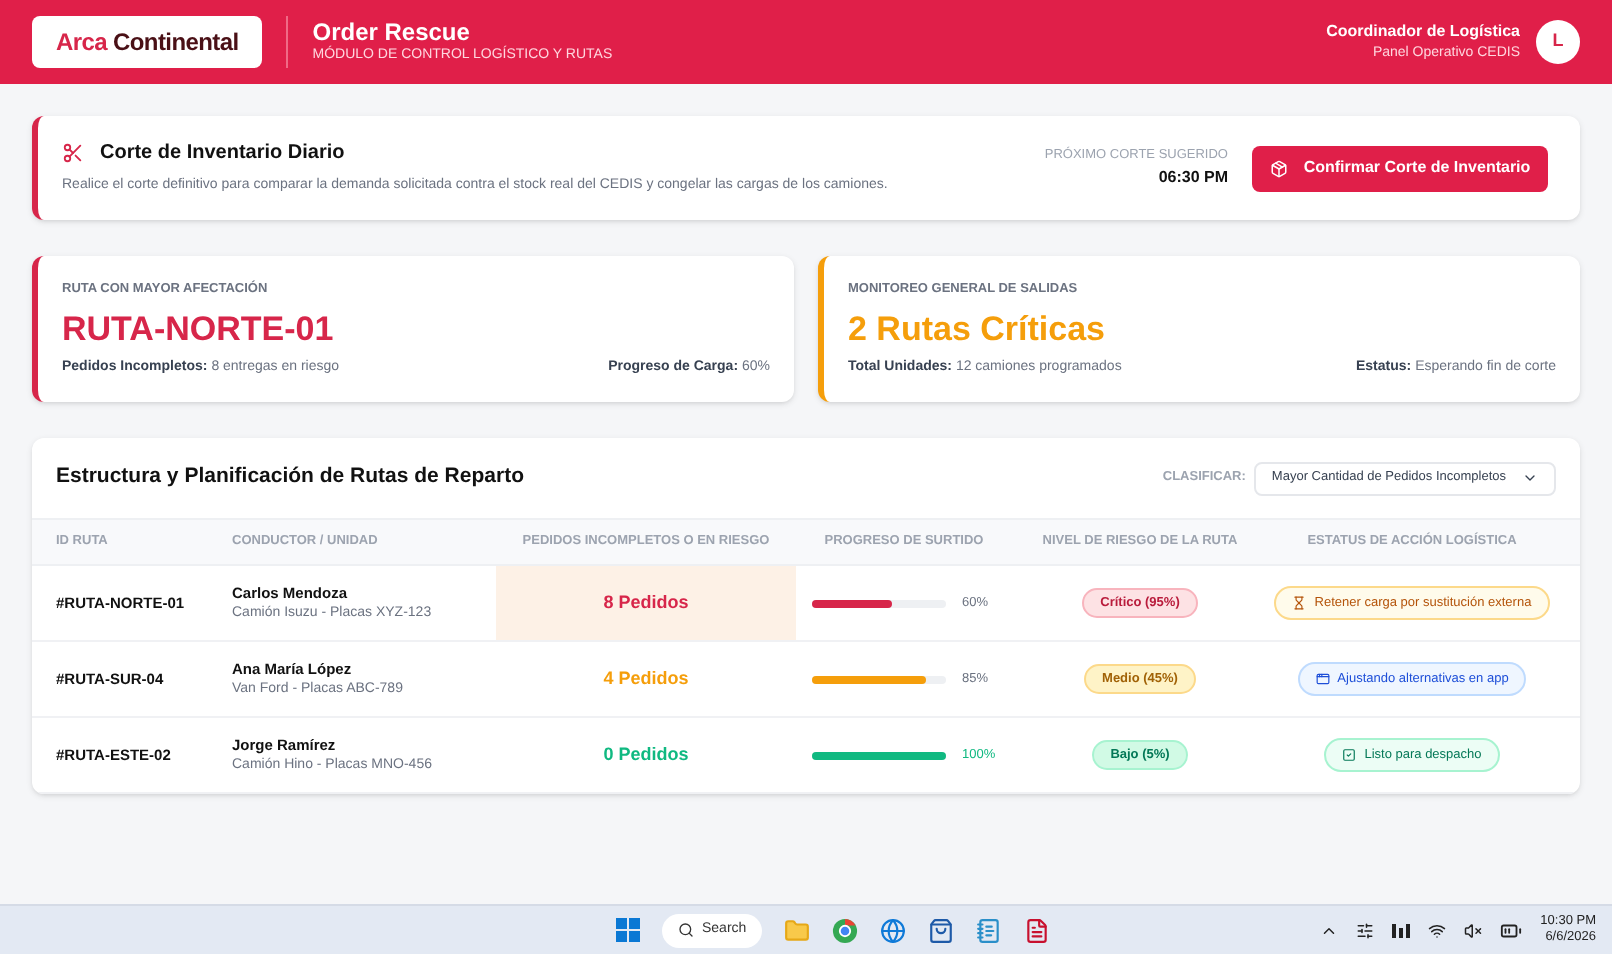  What do you see at coordinates (941, 930) in the screenshot?
I see `store-icon` at bounding box center [941, 930].